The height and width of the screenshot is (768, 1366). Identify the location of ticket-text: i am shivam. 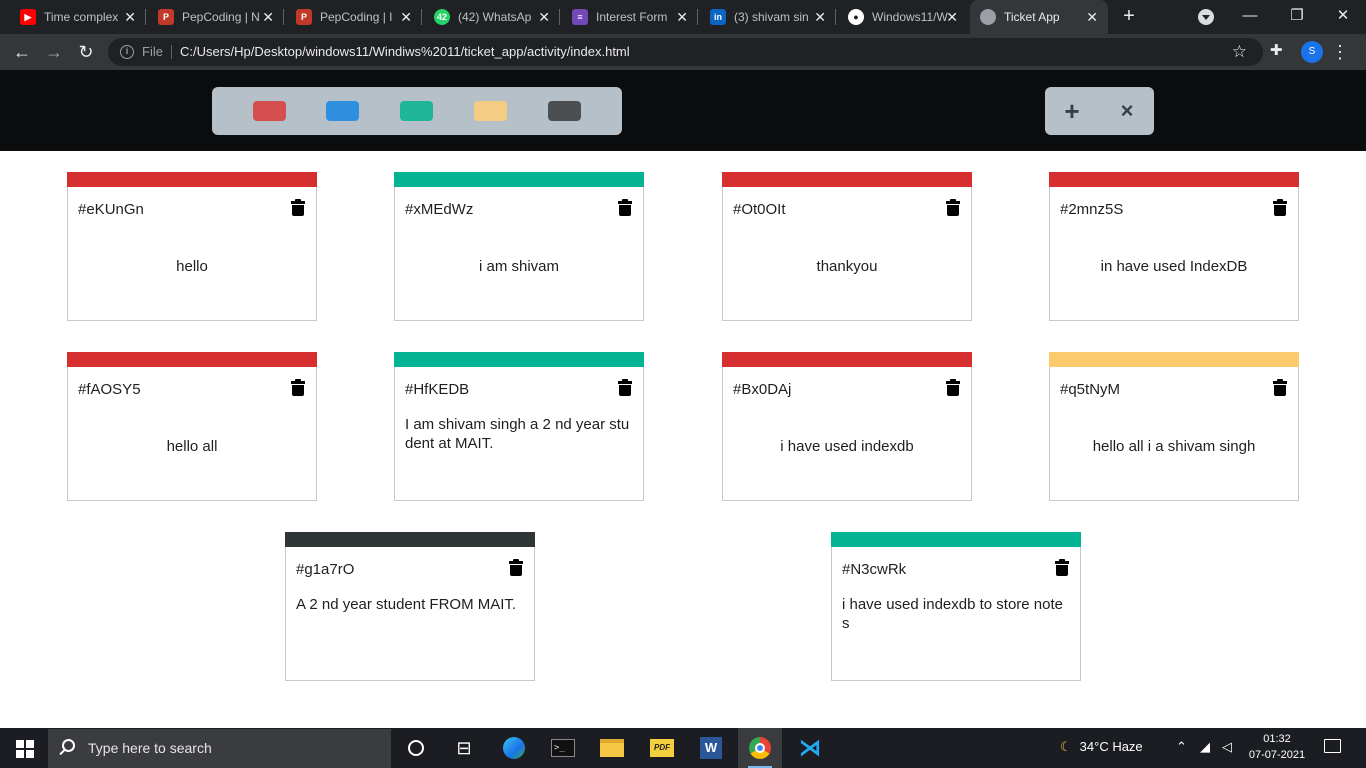
(519, 266).